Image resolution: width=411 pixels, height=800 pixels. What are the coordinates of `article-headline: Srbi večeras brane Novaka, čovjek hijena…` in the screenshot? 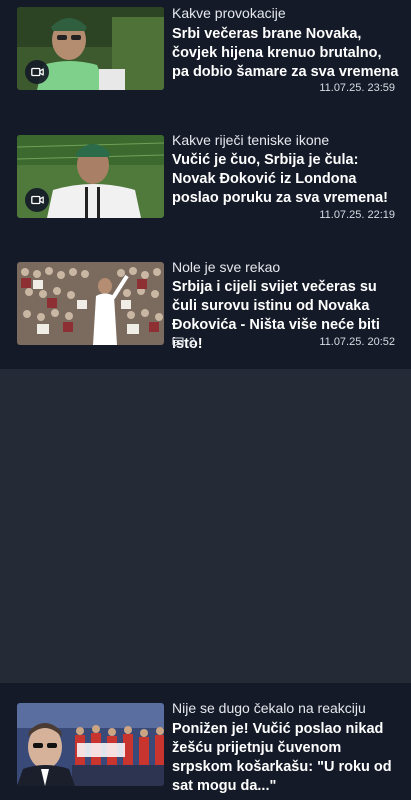 It's located at (286, 53).